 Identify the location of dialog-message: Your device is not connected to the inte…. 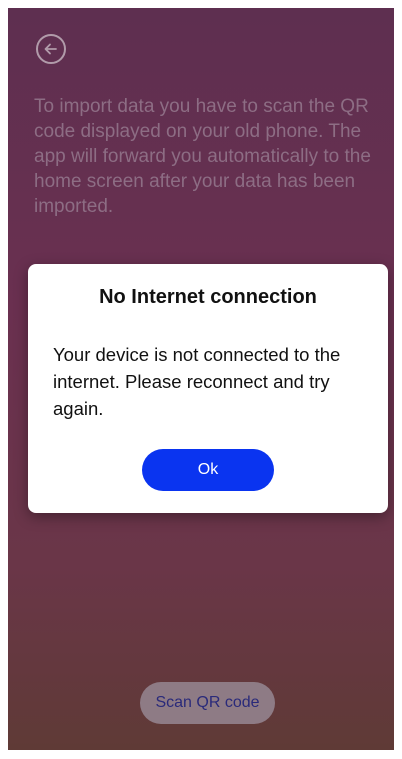
(197, 381).